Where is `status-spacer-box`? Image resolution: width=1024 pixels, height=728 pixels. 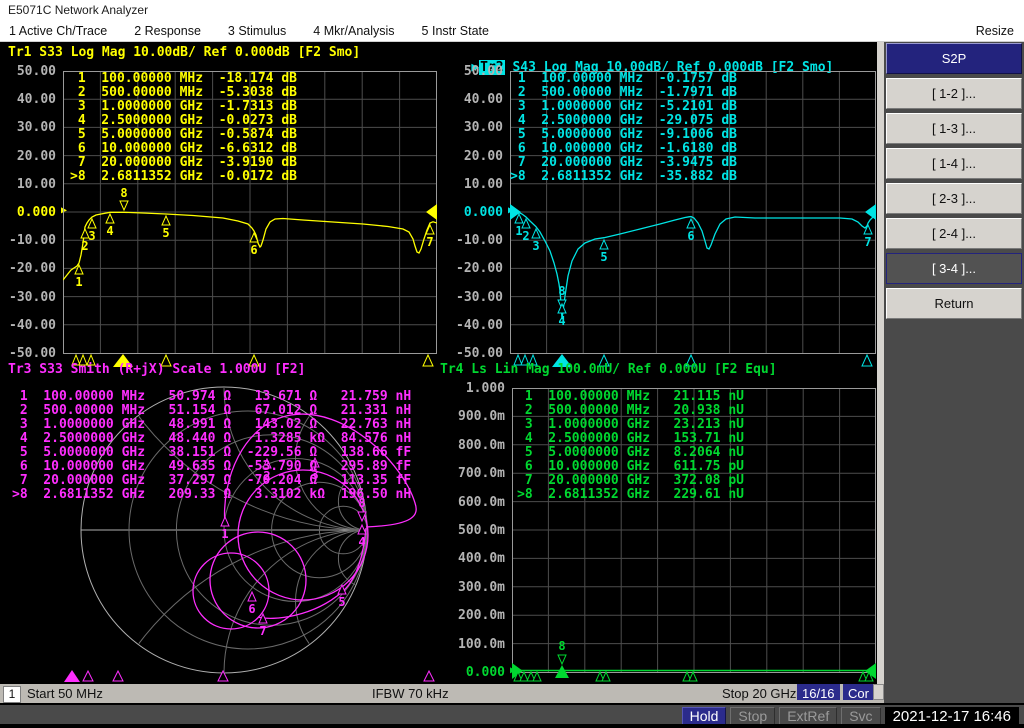 status-spacer-box is located at coordinates (878, 692).